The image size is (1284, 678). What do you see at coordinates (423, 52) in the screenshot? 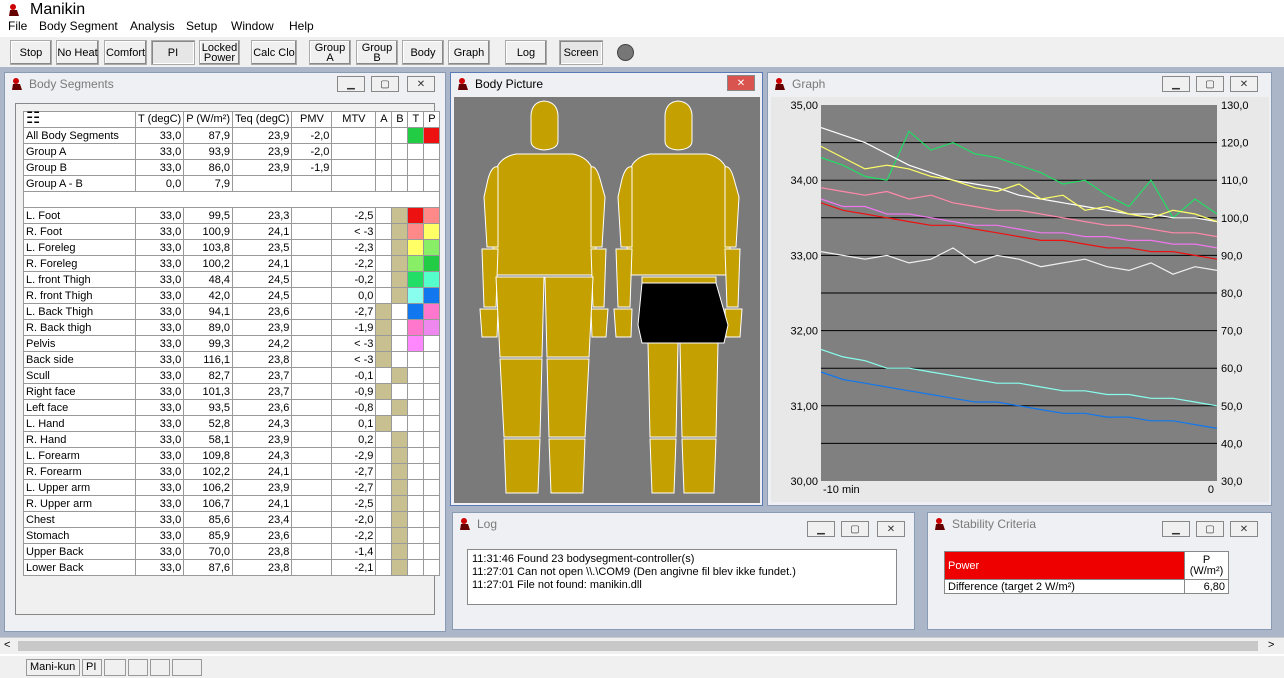
I see `body-button: Body` at bounding box center [423, 52].